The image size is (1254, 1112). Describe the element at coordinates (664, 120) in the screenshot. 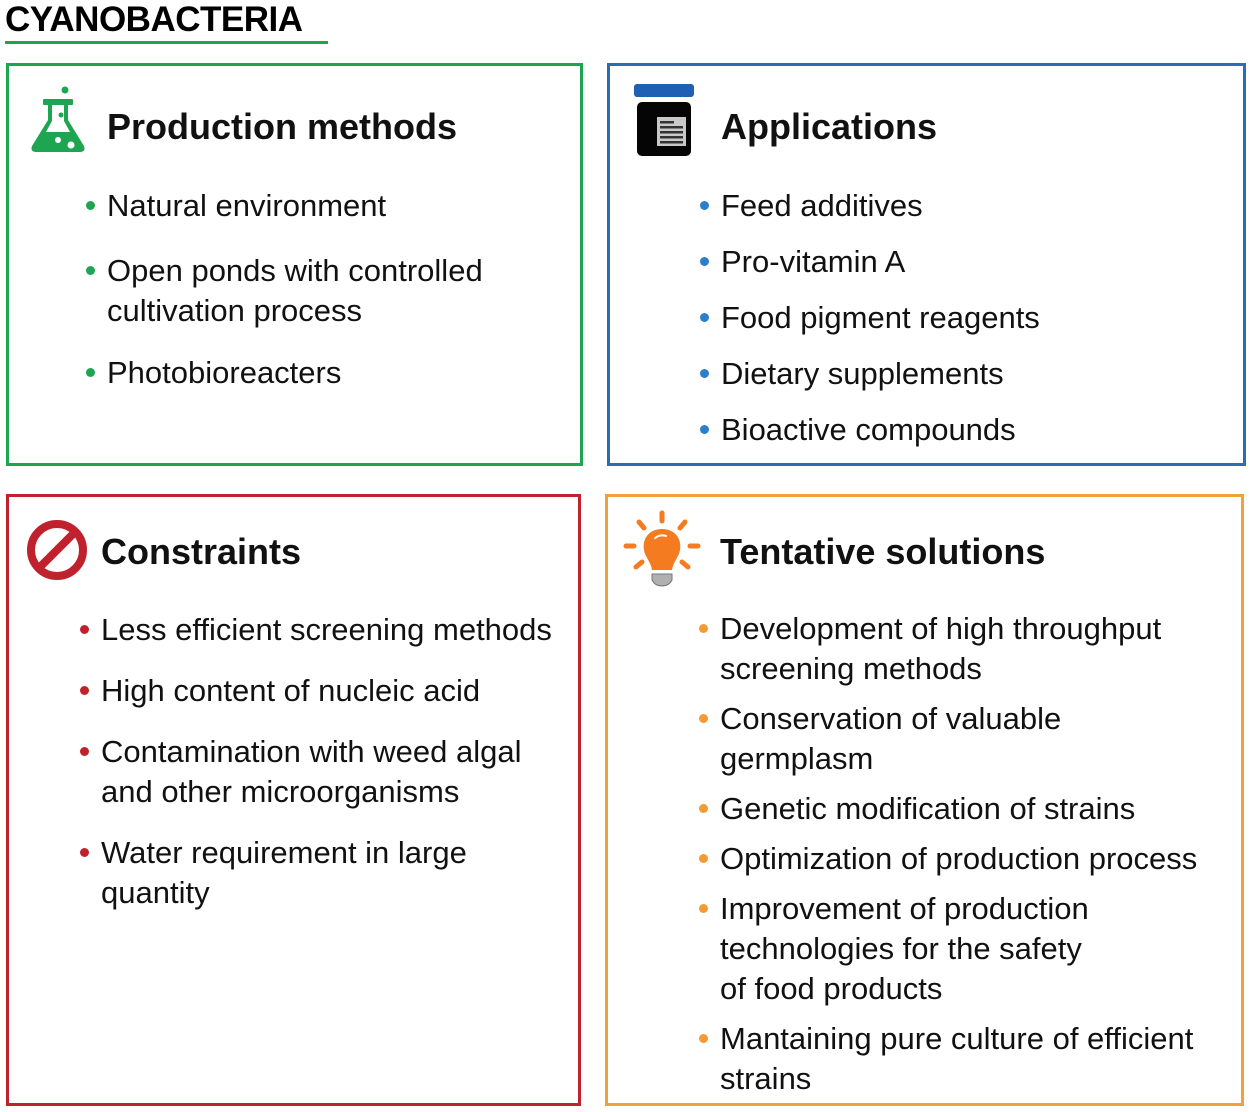

I see `jar-icon` at that location.